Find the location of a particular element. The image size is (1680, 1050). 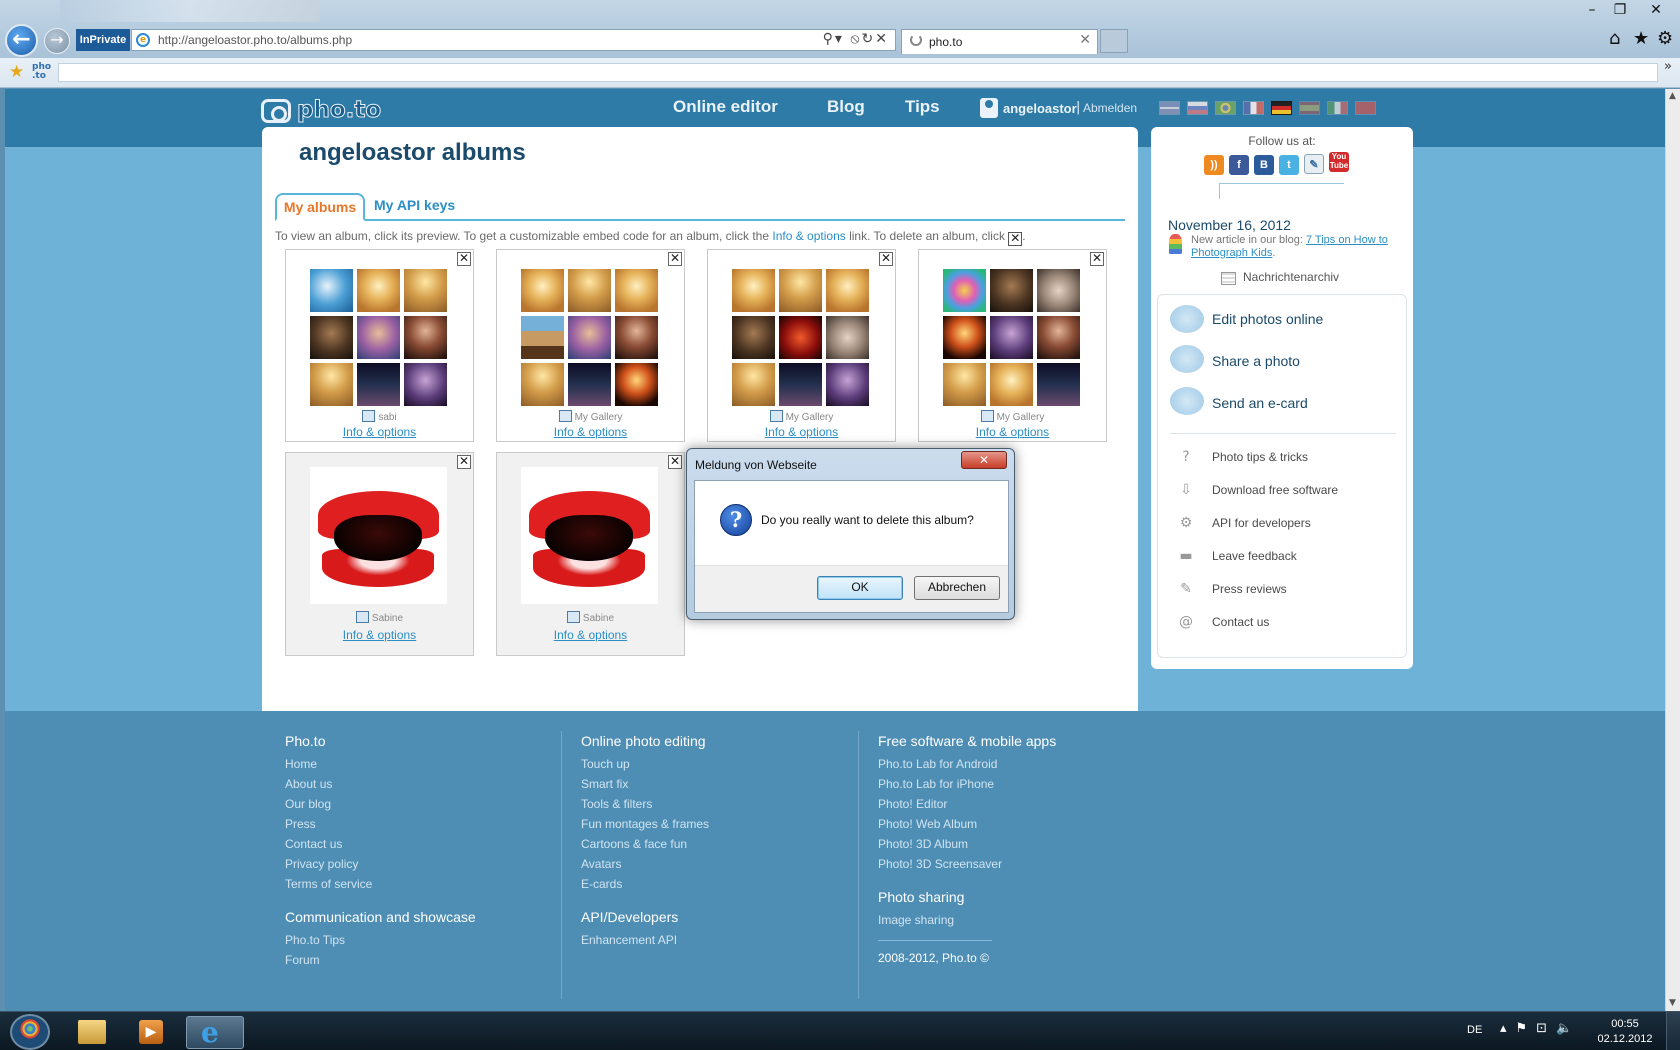

nav-online-editor: Online editor is located at coordinates (725, 107).